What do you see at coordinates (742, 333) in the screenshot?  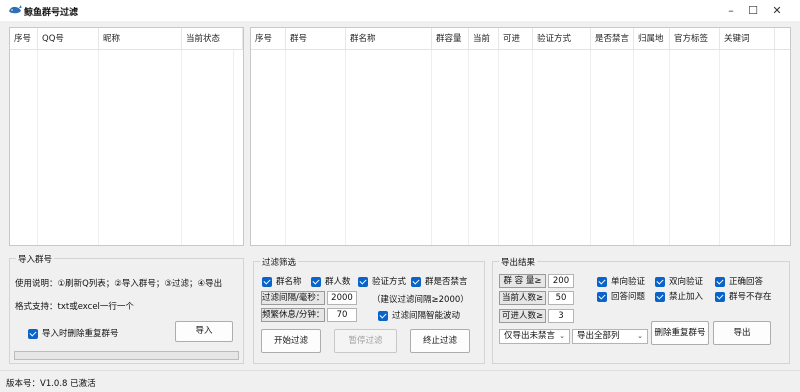 I see `export-button: 导出` at bounding box center [742, 333].